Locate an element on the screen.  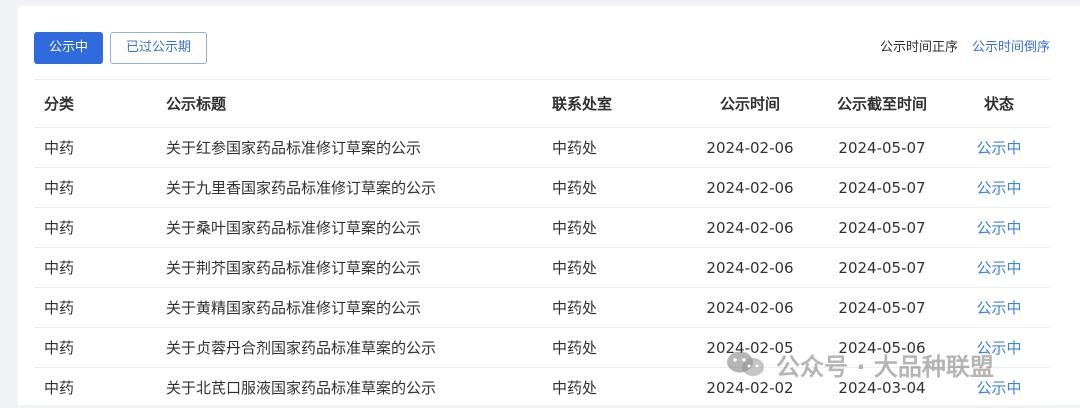
cell-publish-date: 2024-02-02 is located at coordinates (750, 387).